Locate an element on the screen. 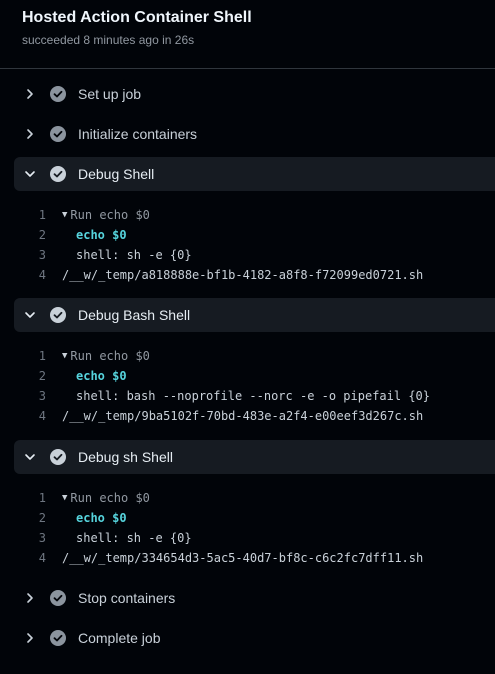 This screenshot has height=674, width=495. step-label: Complete job is located at coordinates (119, 638).